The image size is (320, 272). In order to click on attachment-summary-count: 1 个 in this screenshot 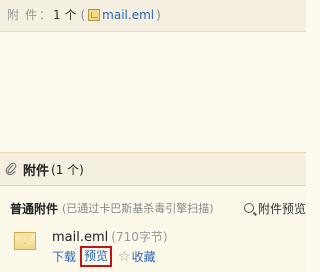, I will do `click(65, 15)`.